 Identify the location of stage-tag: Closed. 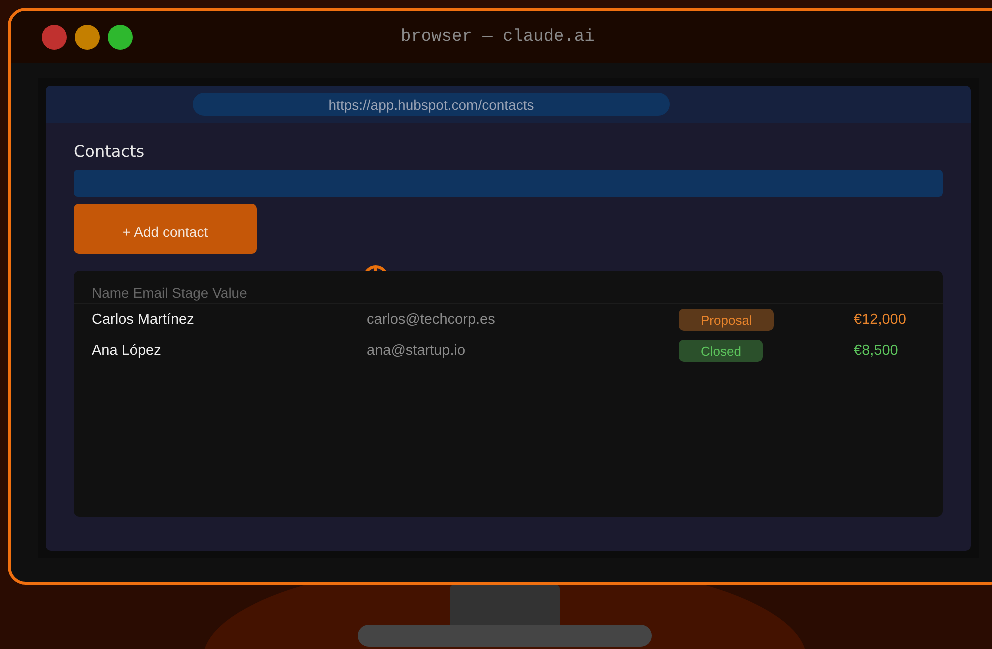
(721, 351).